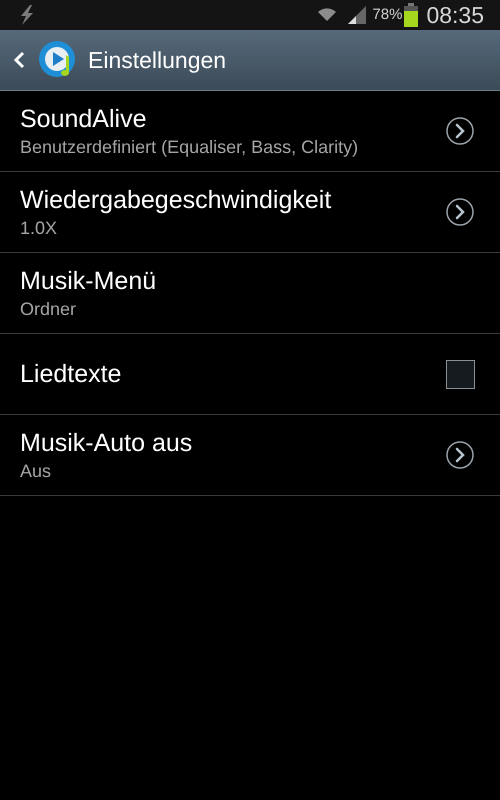  Describe the element at coordinates (250, 131) in the screenshot. I see `settings-item: SoundAlive Benutzerdefiniert (Equaliser, Bass, Clarity)` at that location.